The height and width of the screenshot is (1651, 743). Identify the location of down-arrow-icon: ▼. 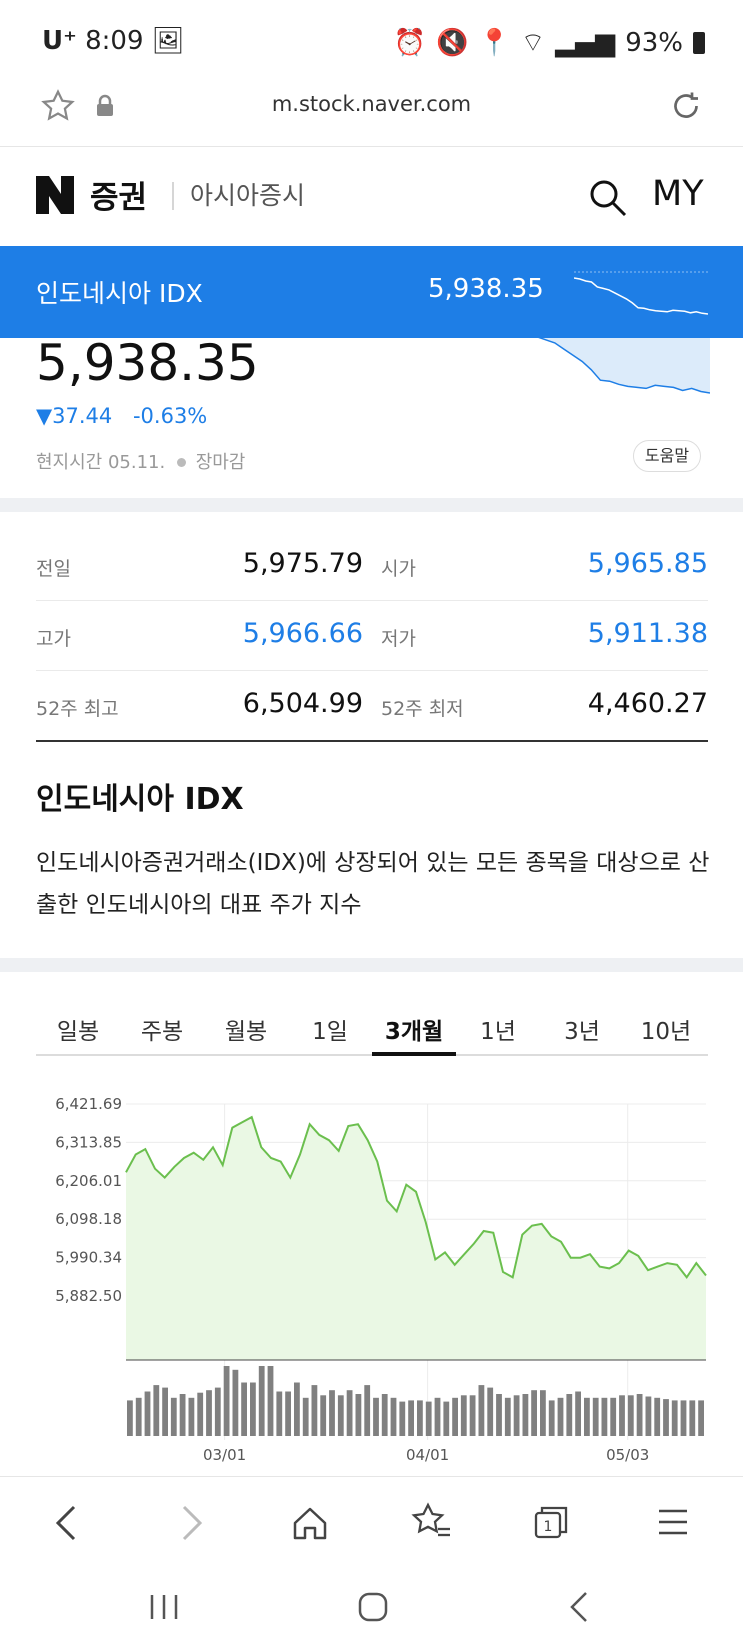
(44, 416).